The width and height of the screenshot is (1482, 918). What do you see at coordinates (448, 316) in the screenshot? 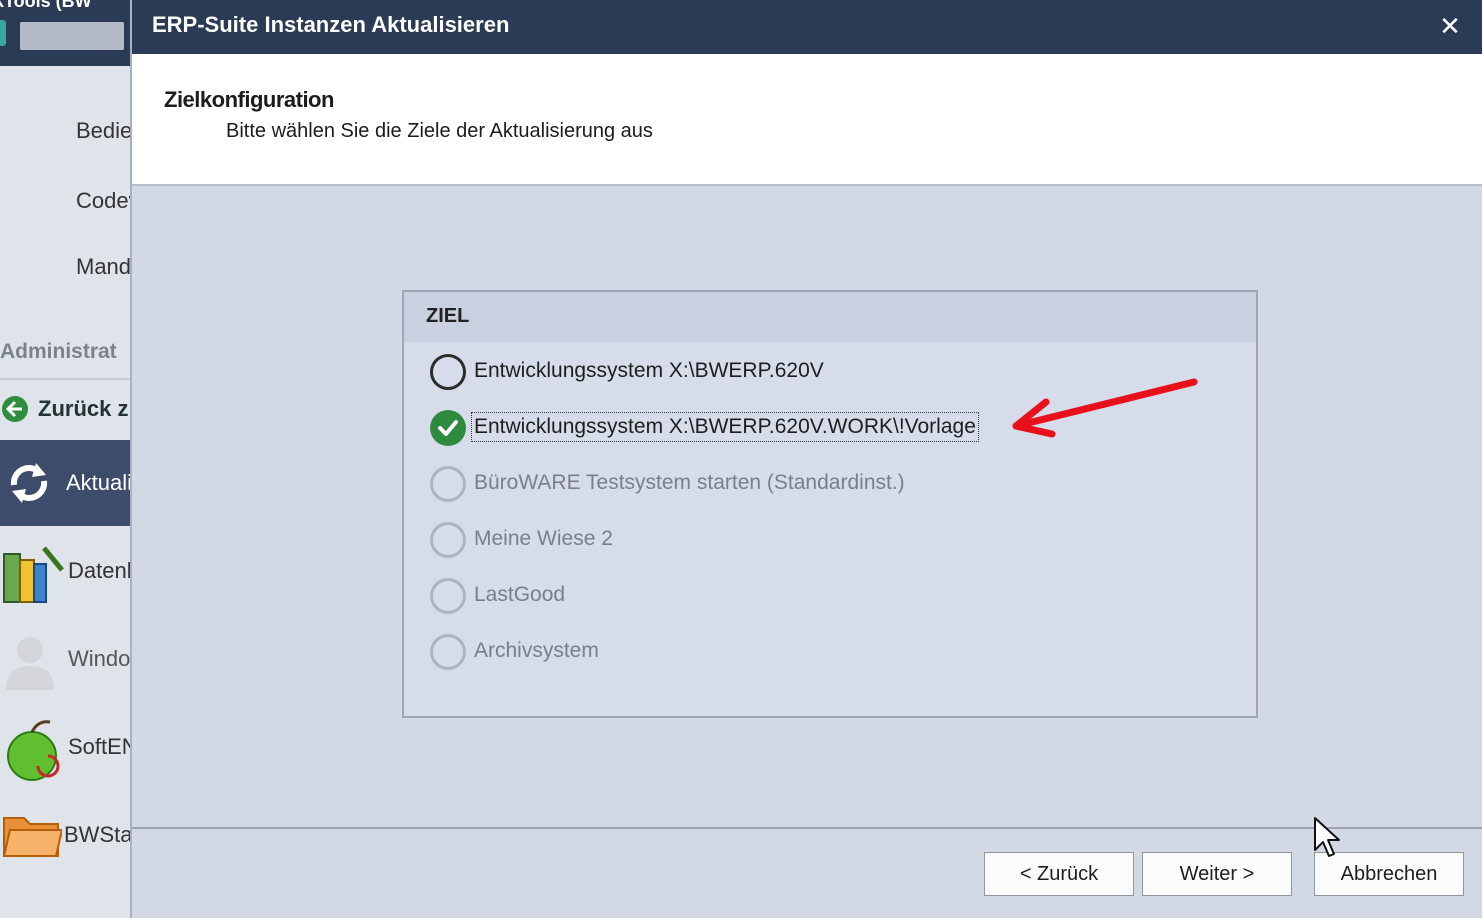
I see `target-group-title: ZIEL` at bounding box center [448, 316].